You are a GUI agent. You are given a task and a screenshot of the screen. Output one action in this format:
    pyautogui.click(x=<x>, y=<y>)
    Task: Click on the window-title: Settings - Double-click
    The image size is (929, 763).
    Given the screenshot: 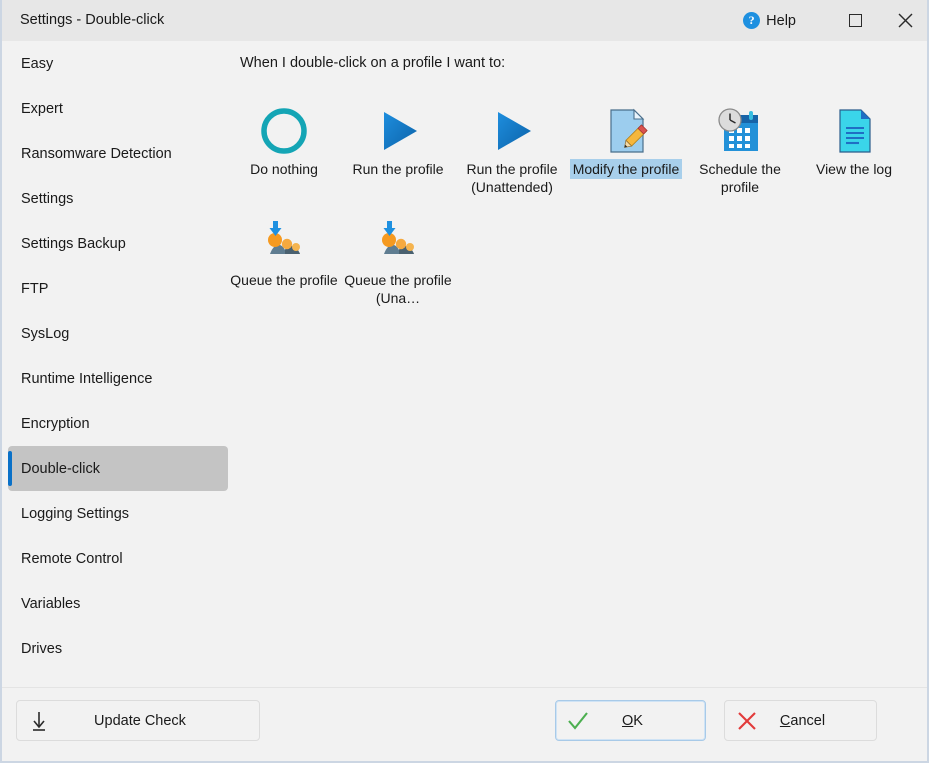 What is the action you would take?
    pyautogui.click(x=92, y=20)
    